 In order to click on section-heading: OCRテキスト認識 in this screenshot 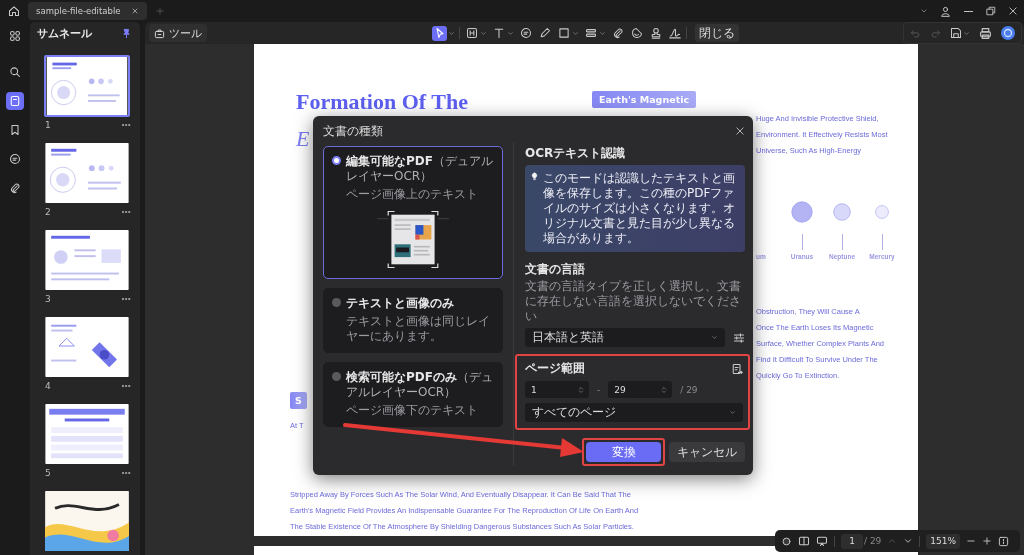, I will do `click(576, 153)`.